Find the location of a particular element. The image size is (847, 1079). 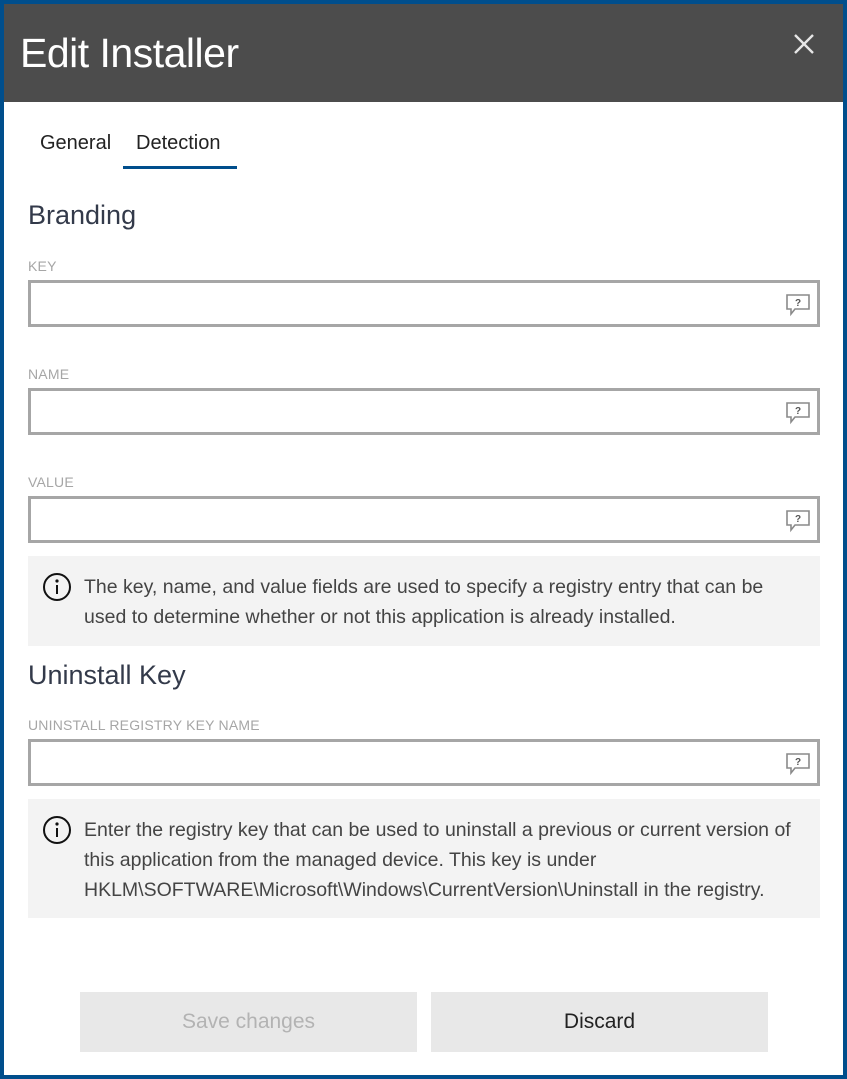

discard-button: Discard is located at coordinates (599, 1022).